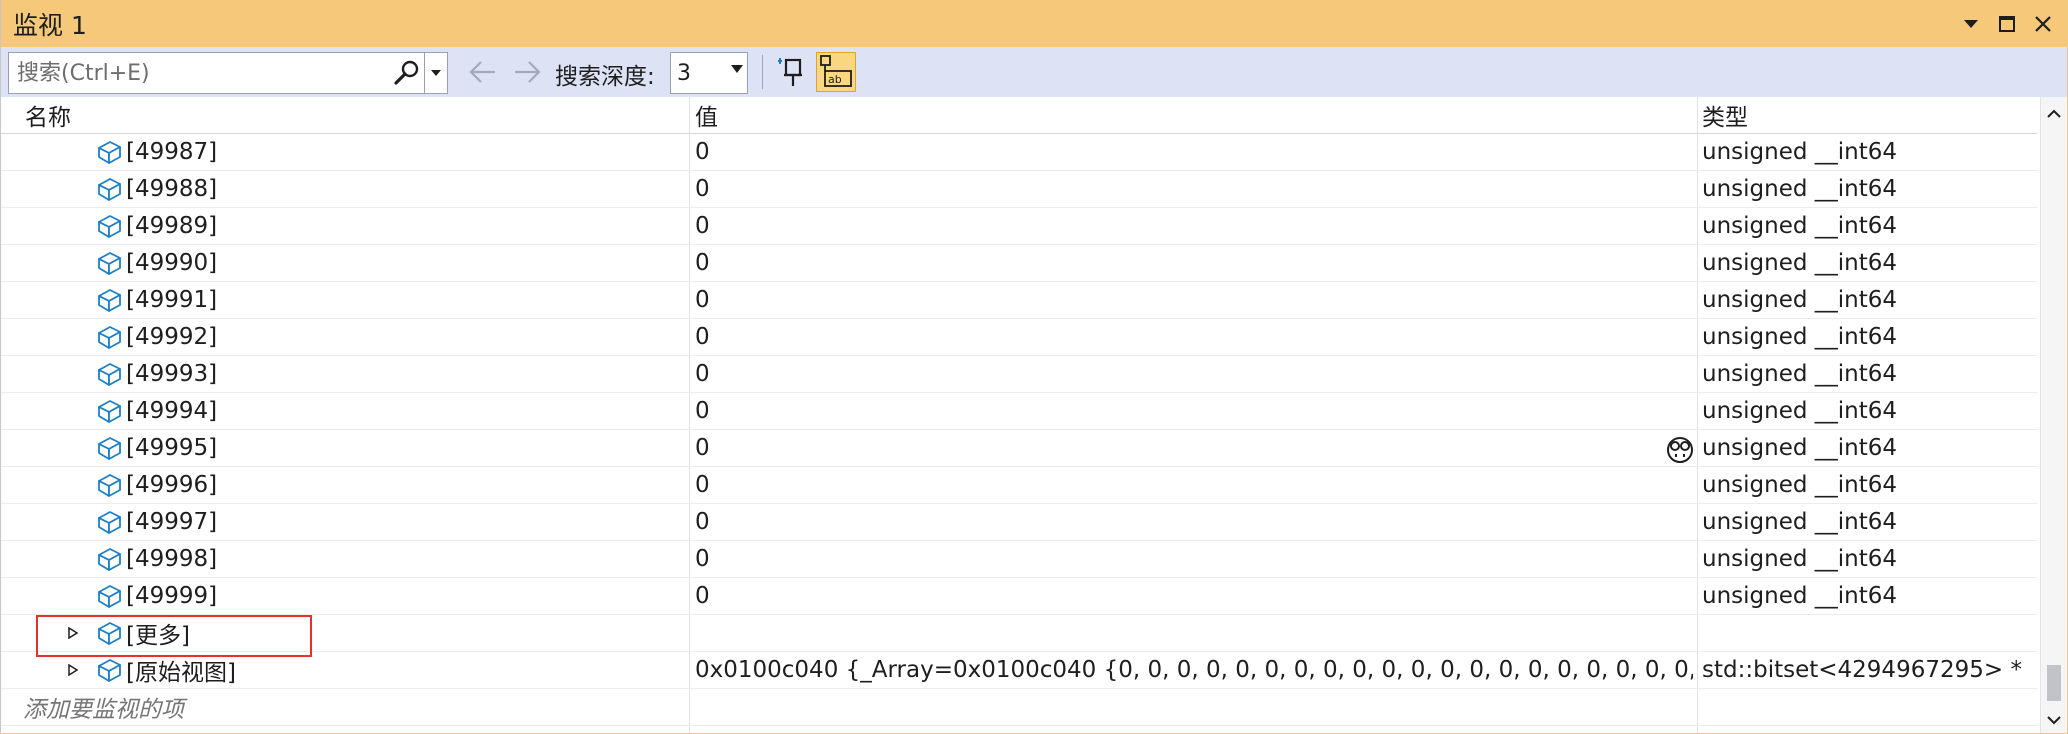 This screenshot has width=2068, height=734. Describe the element at coordinates (172, 559) in the screenshot. I see `watch-row-name-text: [49998]` at that location.